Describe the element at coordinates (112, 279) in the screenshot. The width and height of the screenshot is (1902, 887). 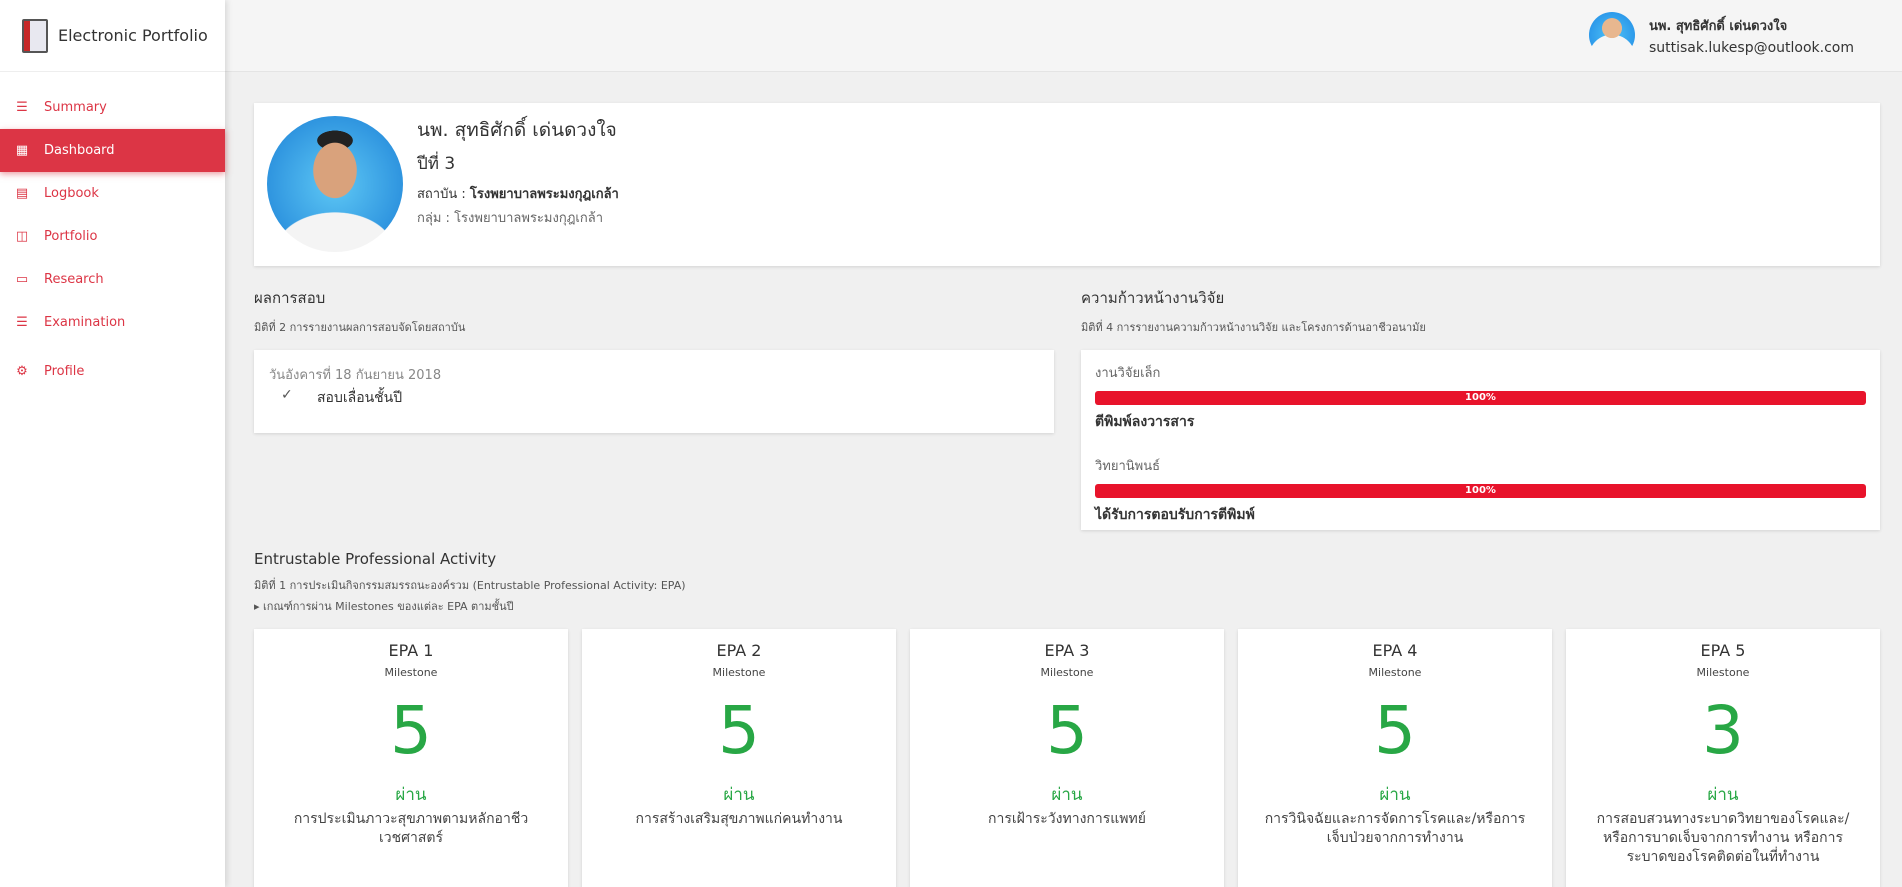
I see `sidebar-item-research: ▭ Research` at that location.